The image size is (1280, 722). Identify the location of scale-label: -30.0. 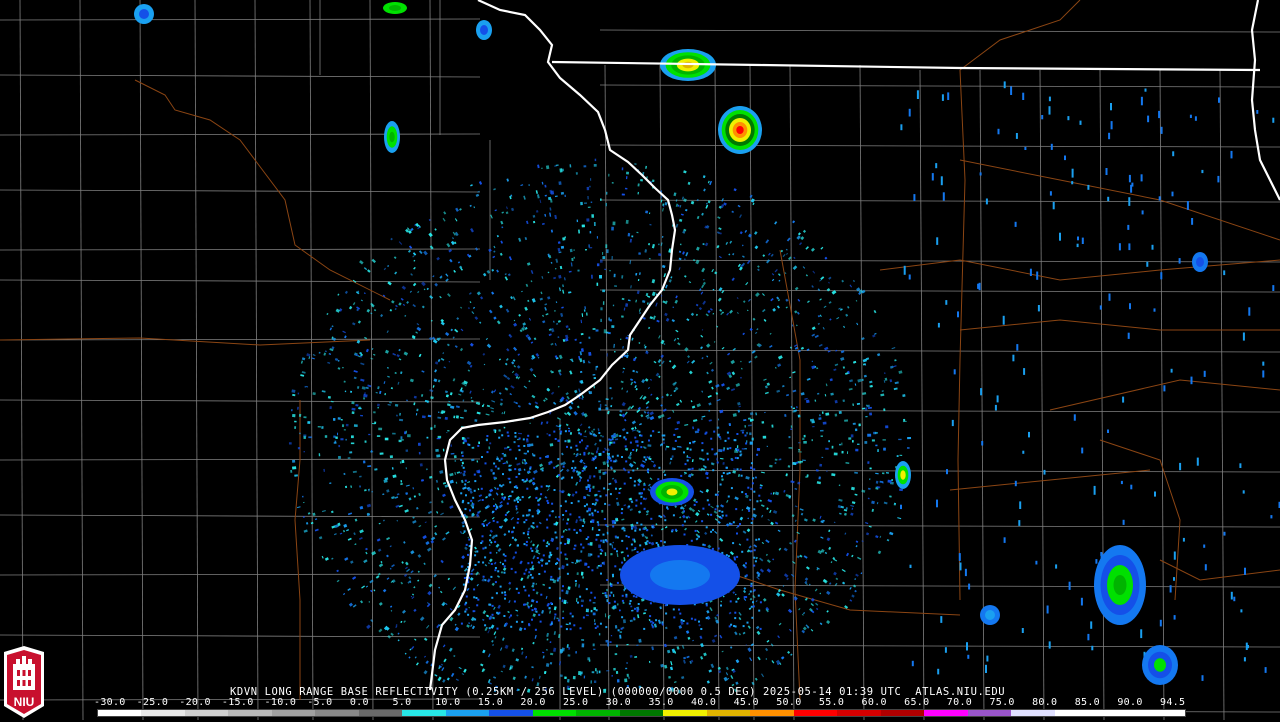
(110, 702).